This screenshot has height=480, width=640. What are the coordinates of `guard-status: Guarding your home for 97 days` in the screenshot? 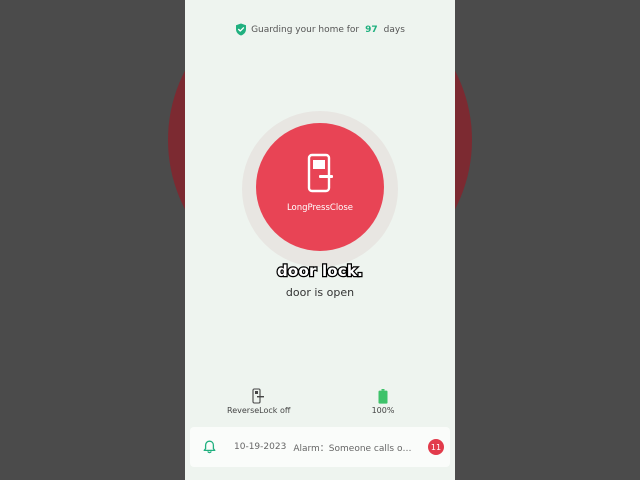 It's located at (320, 29).